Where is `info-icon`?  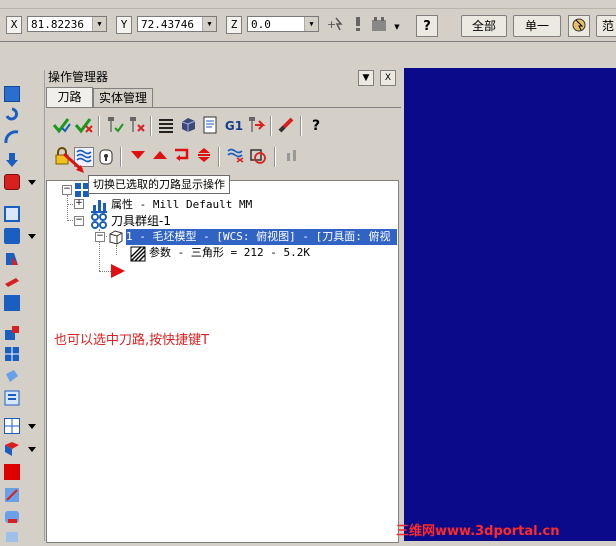
info-icon is located at coordinates (12, 398).